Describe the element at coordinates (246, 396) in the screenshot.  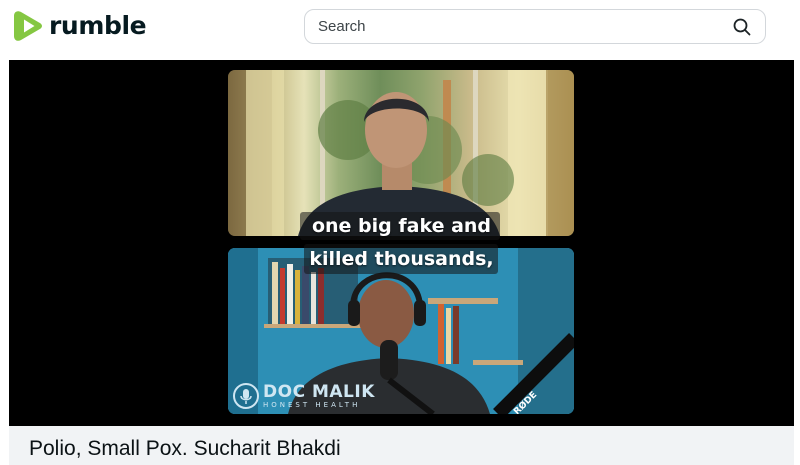
I see `microphone-logo-icon` at that location.